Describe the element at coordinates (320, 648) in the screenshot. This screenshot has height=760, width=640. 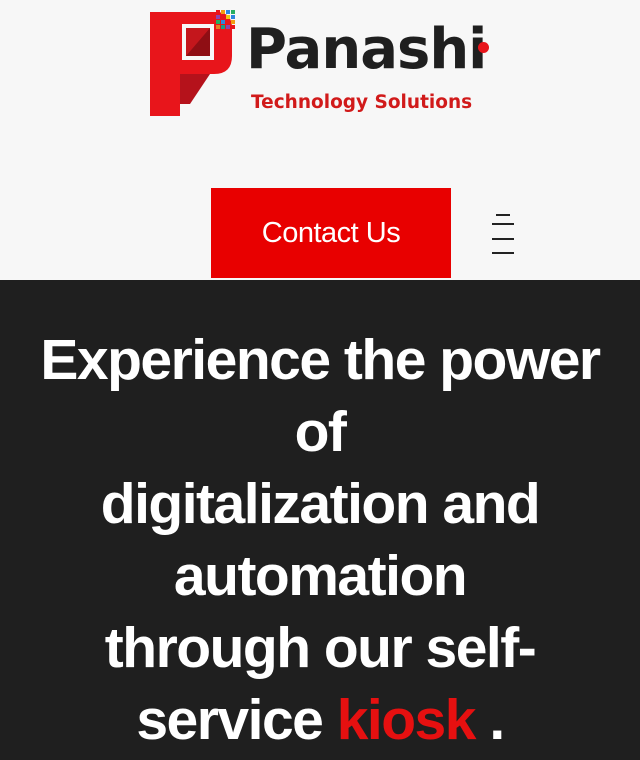
I see `hero-line-5: through our self-` at that location.